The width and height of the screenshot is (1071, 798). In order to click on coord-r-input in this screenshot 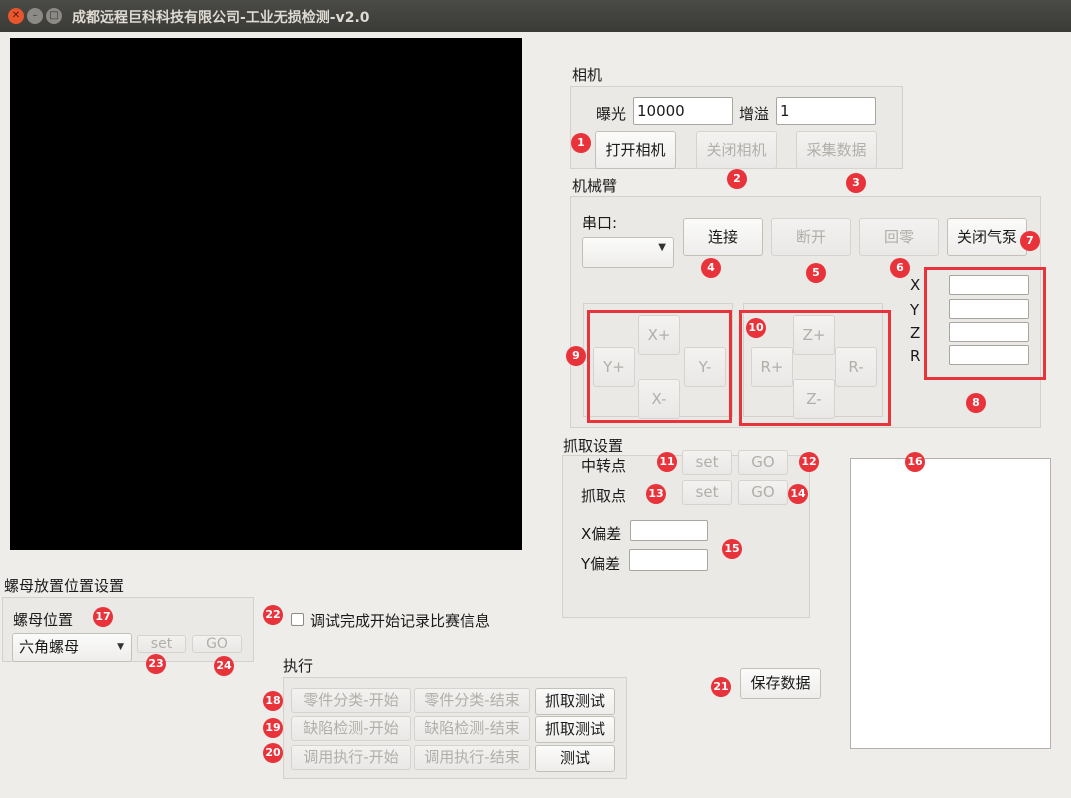, I will do `click(989, 355)`.